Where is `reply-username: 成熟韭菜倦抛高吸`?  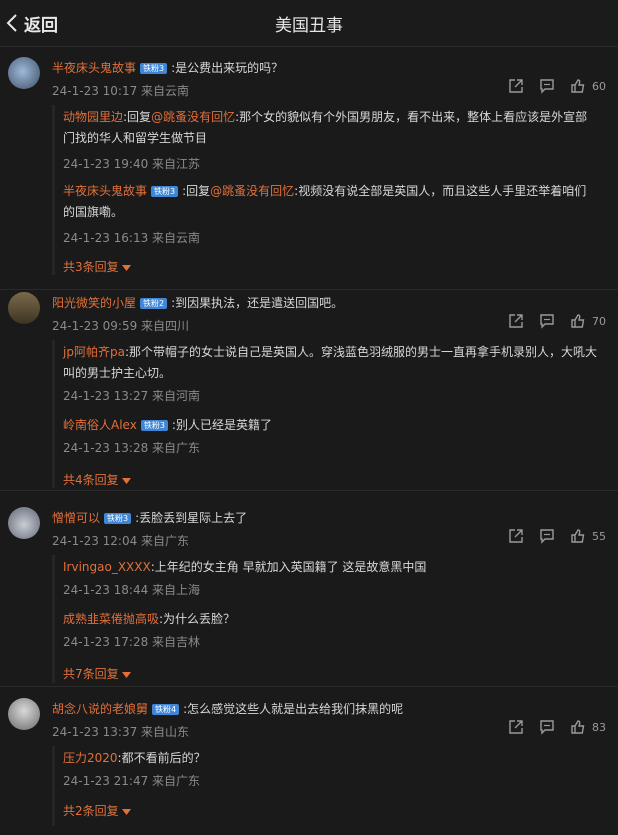 reply-username: 成熟韭菜倦抛高吸 is located at coordinates (111, 619).